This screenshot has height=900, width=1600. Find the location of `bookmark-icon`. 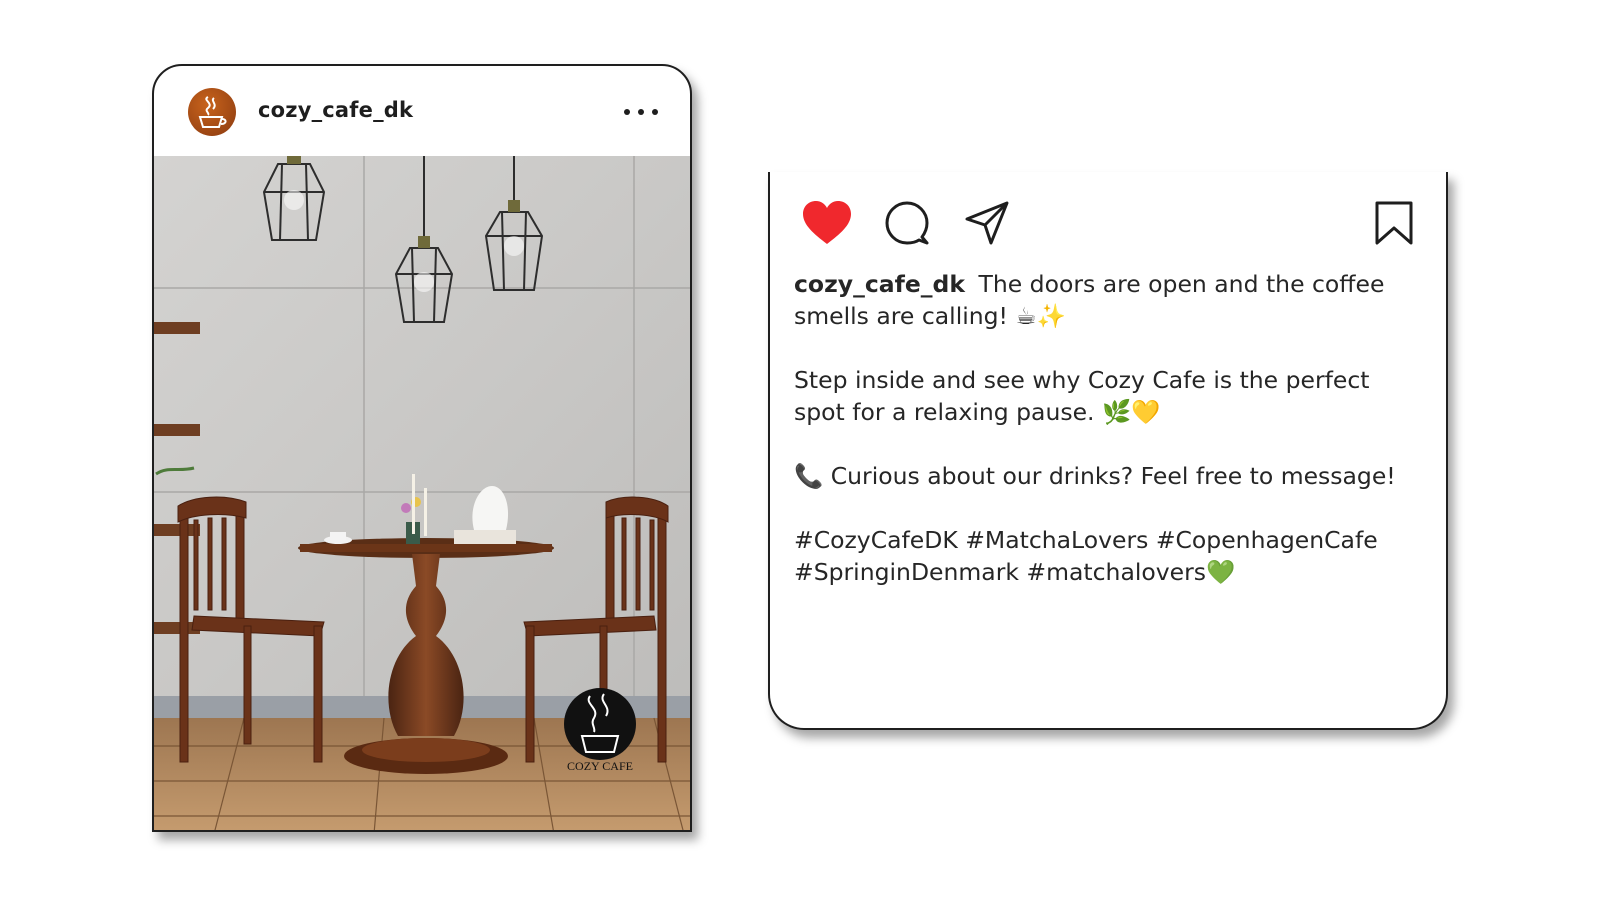

bookmark-icon is located at coordinates (1394, 223).